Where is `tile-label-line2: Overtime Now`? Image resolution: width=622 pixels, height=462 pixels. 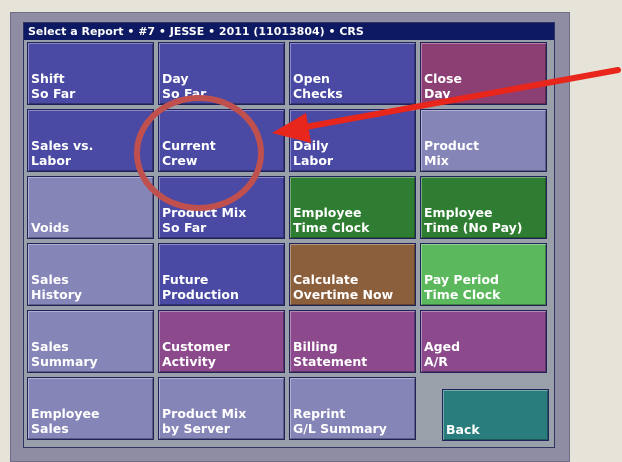 tile-label-line2: Overtime Now is located at coordinates (343, 294).